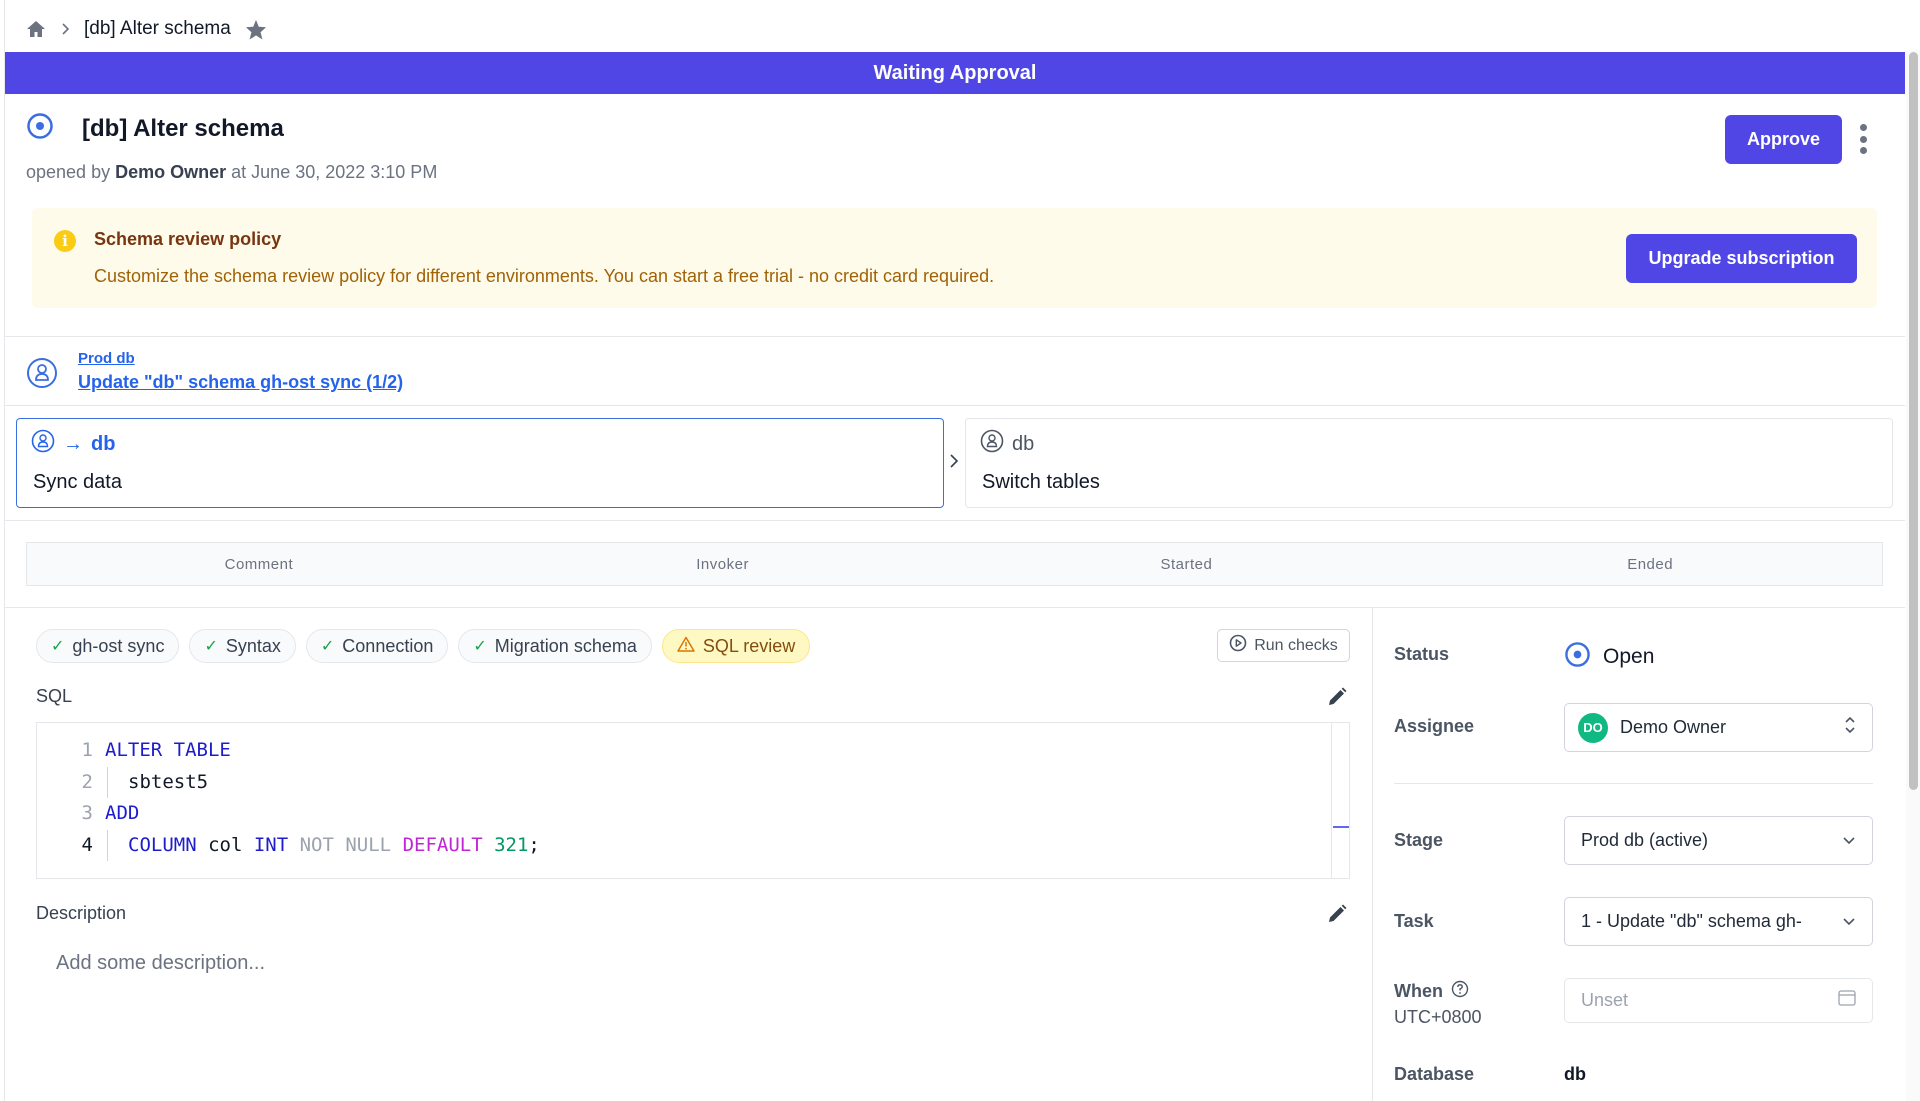  What do you see at coordinates (1718, 727) in the screenshot?
I see `assignee-select: DO Demo Owner` at bounding box center [1718, 727].